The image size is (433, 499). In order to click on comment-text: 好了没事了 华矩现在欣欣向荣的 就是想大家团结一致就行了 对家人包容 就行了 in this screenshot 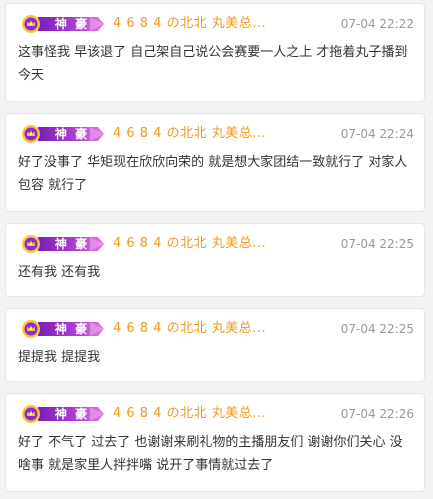, I will do `click(213, 174)`.